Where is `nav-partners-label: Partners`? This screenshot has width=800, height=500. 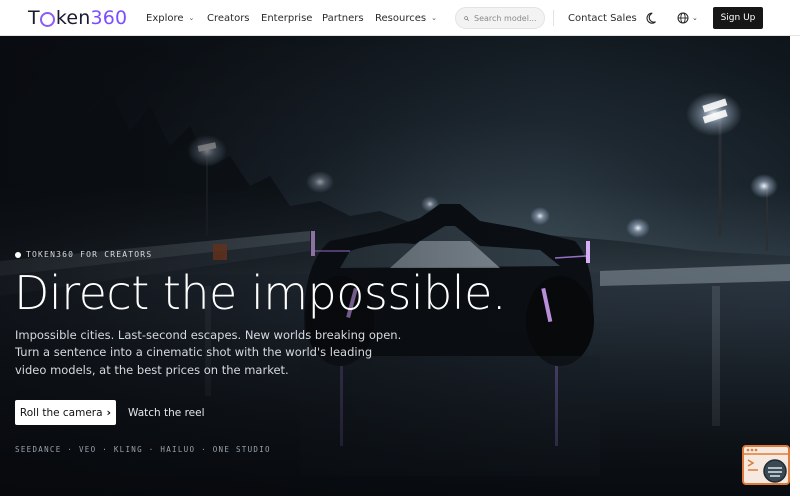
nav-partners-label: Partners is located at coordinates (343, 18).